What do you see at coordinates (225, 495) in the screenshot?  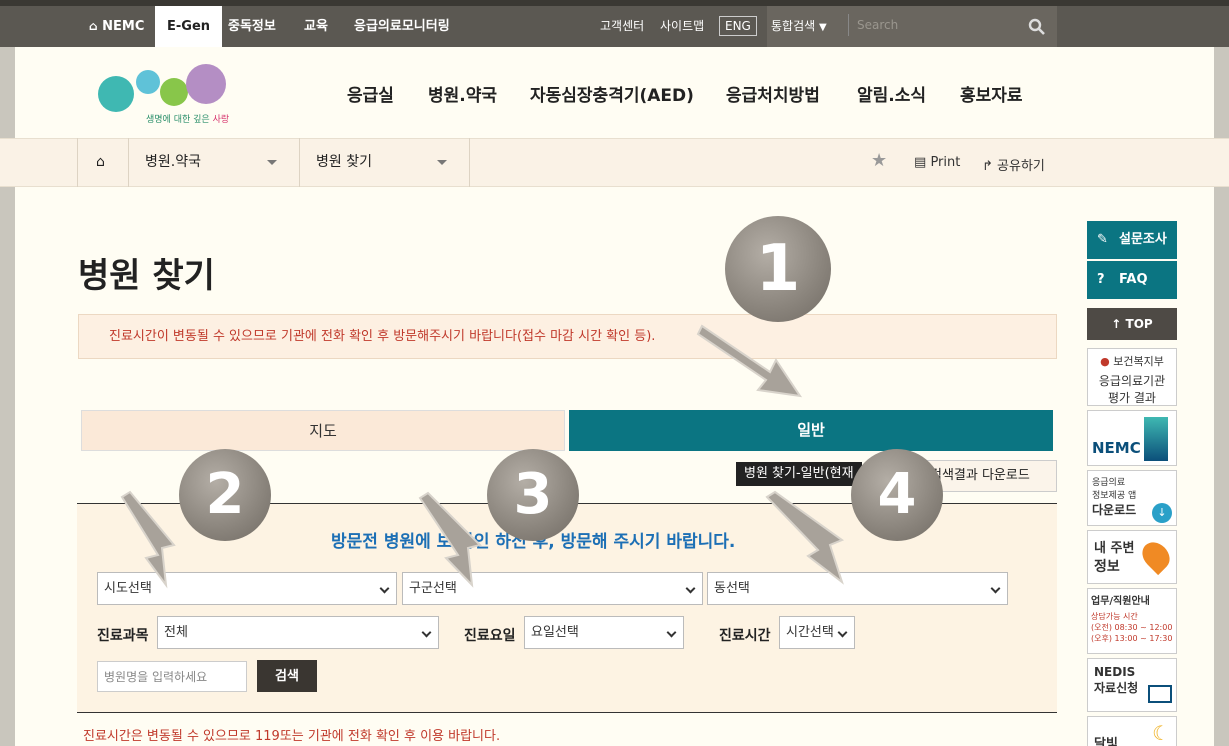 I see `annotation-2: 2` at bounding box center [225, 495].